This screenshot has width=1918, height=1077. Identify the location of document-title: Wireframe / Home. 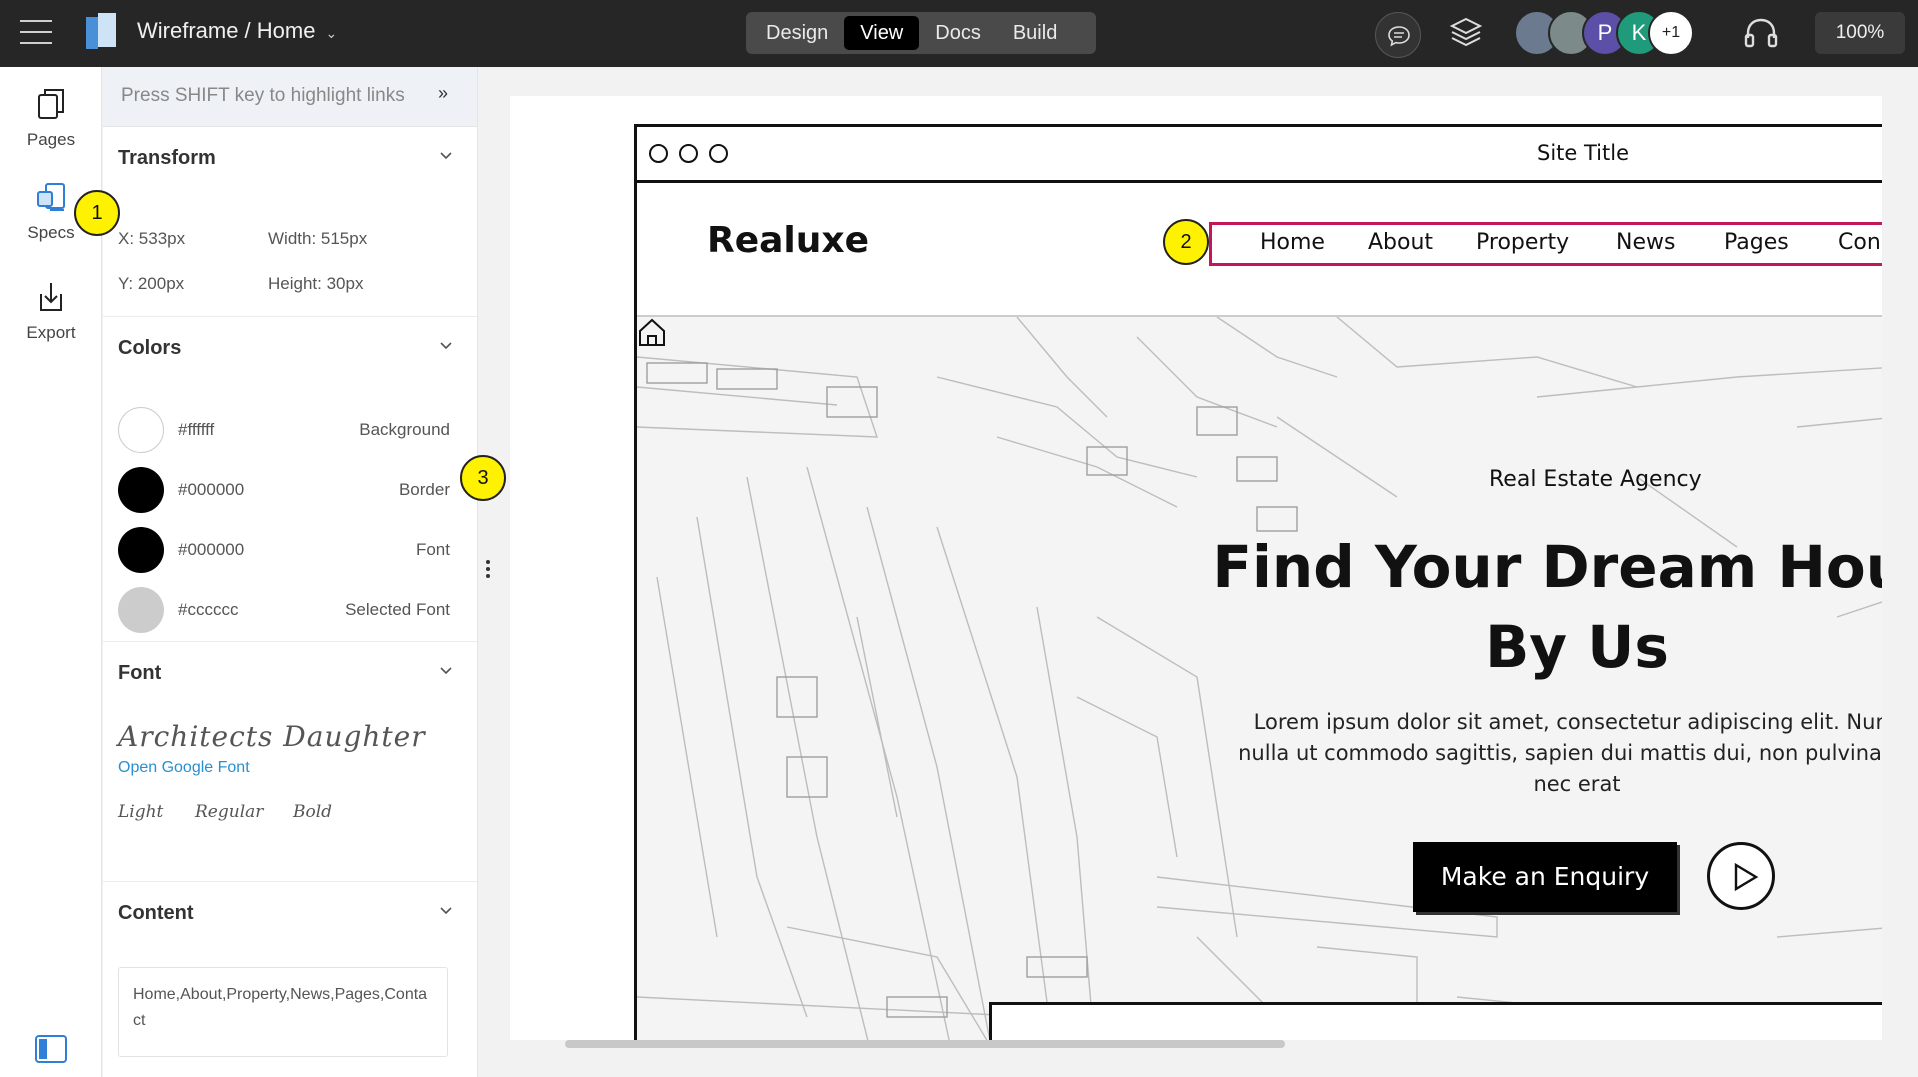
(226, 30).